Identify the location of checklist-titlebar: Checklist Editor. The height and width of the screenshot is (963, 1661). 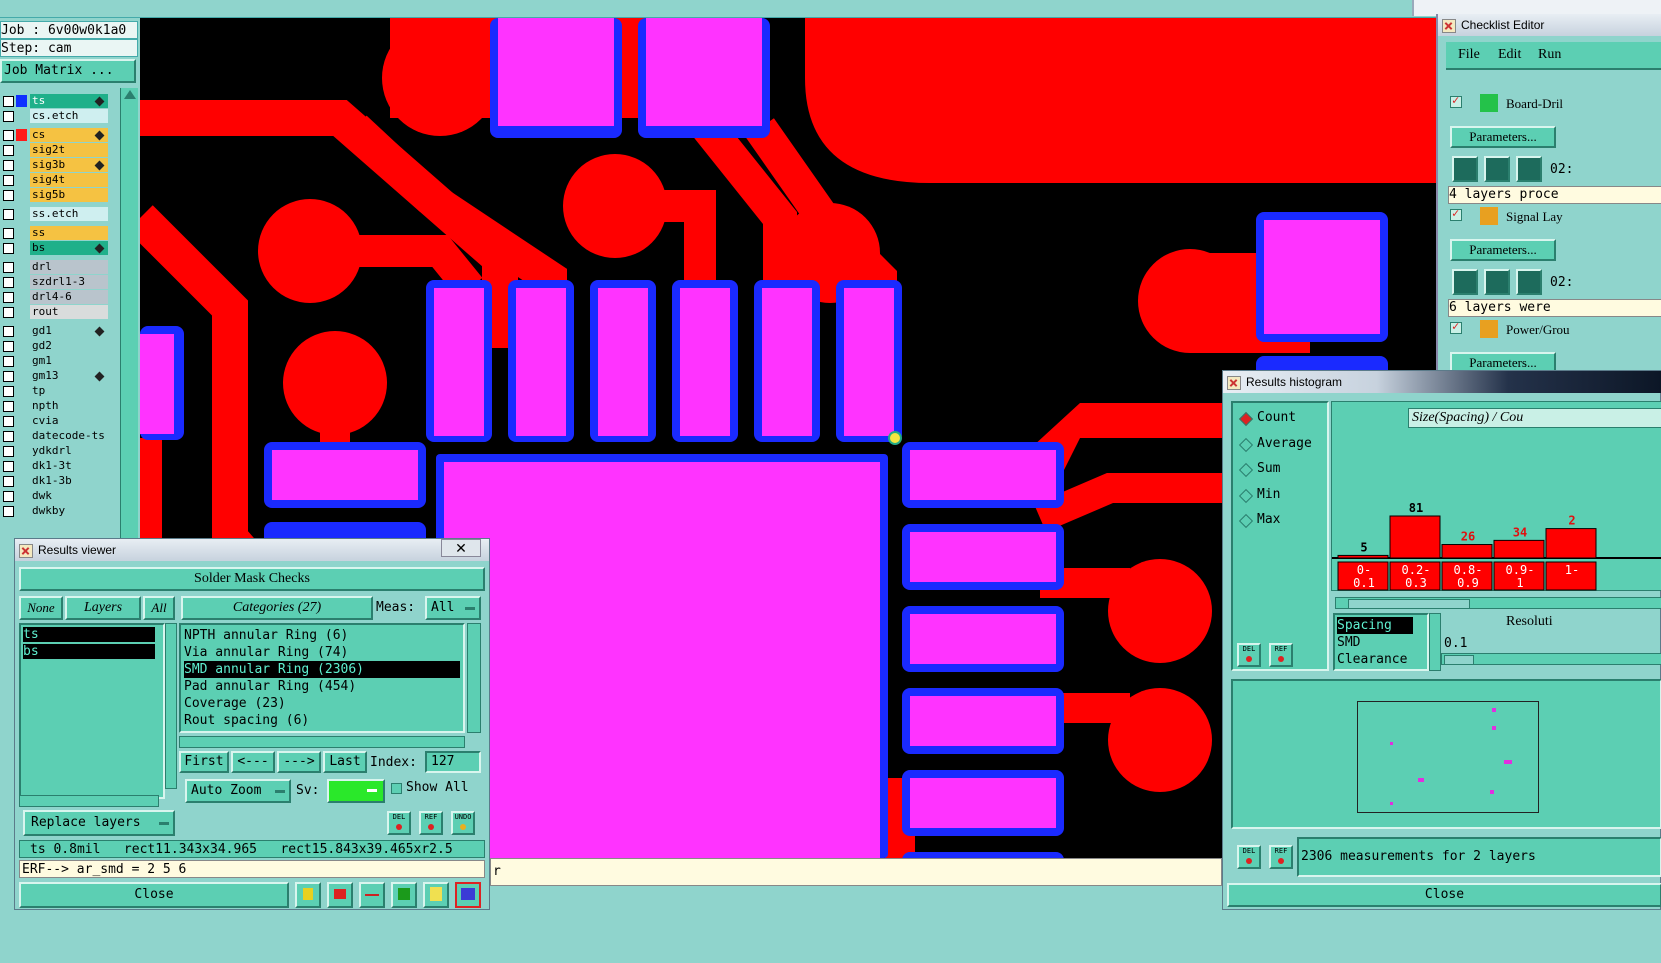
(1549, 25).